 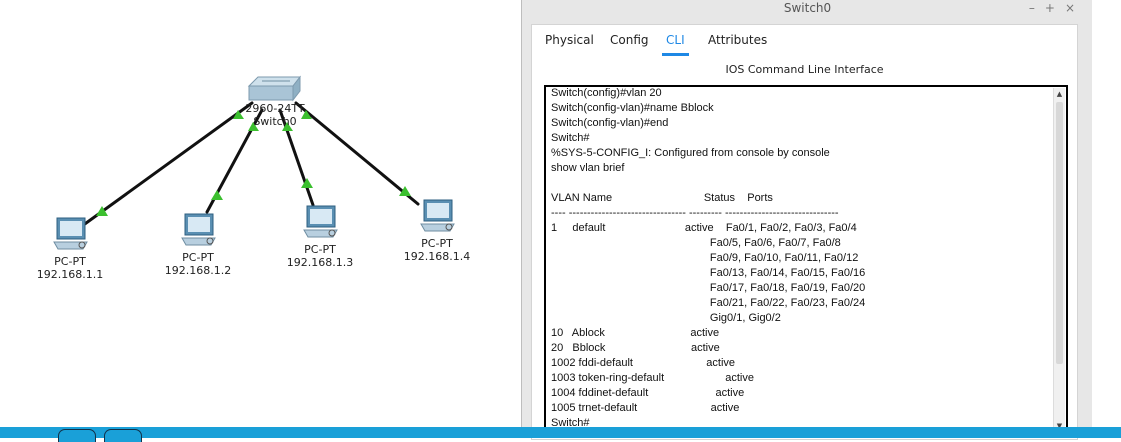 What do you see at coordinates (708, 273) in the screenshot?
I see `cli-line: Fa0/13, Fa0/14, Fa0/15, Fa0/16` at bounding box center [708, 273].